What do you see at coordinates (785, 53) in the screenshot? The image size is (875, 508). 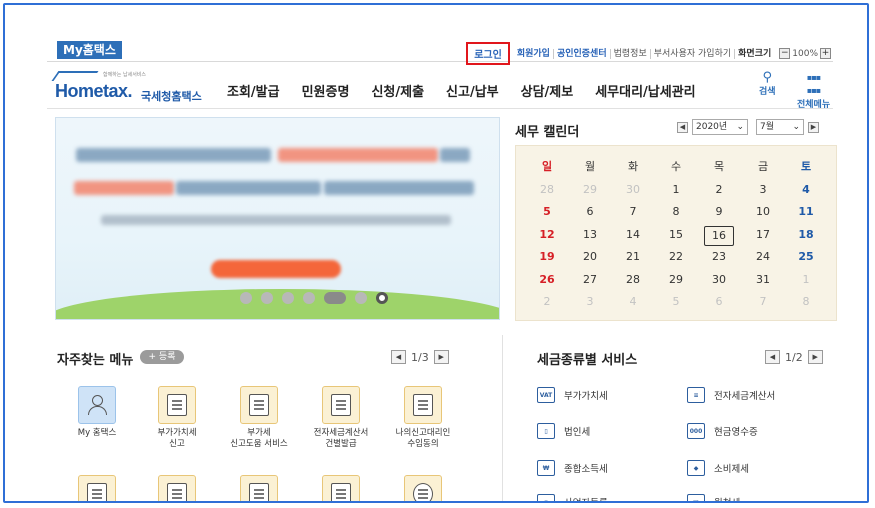 I see `zoom-out-button: −` at bounding box center [785, 53].